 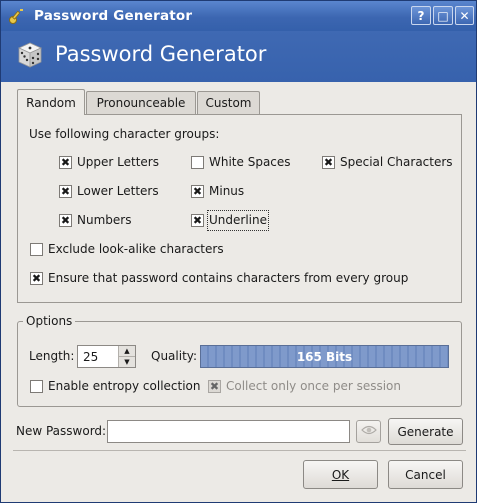 I want to click on key-icon, so click(x=17, y=16).